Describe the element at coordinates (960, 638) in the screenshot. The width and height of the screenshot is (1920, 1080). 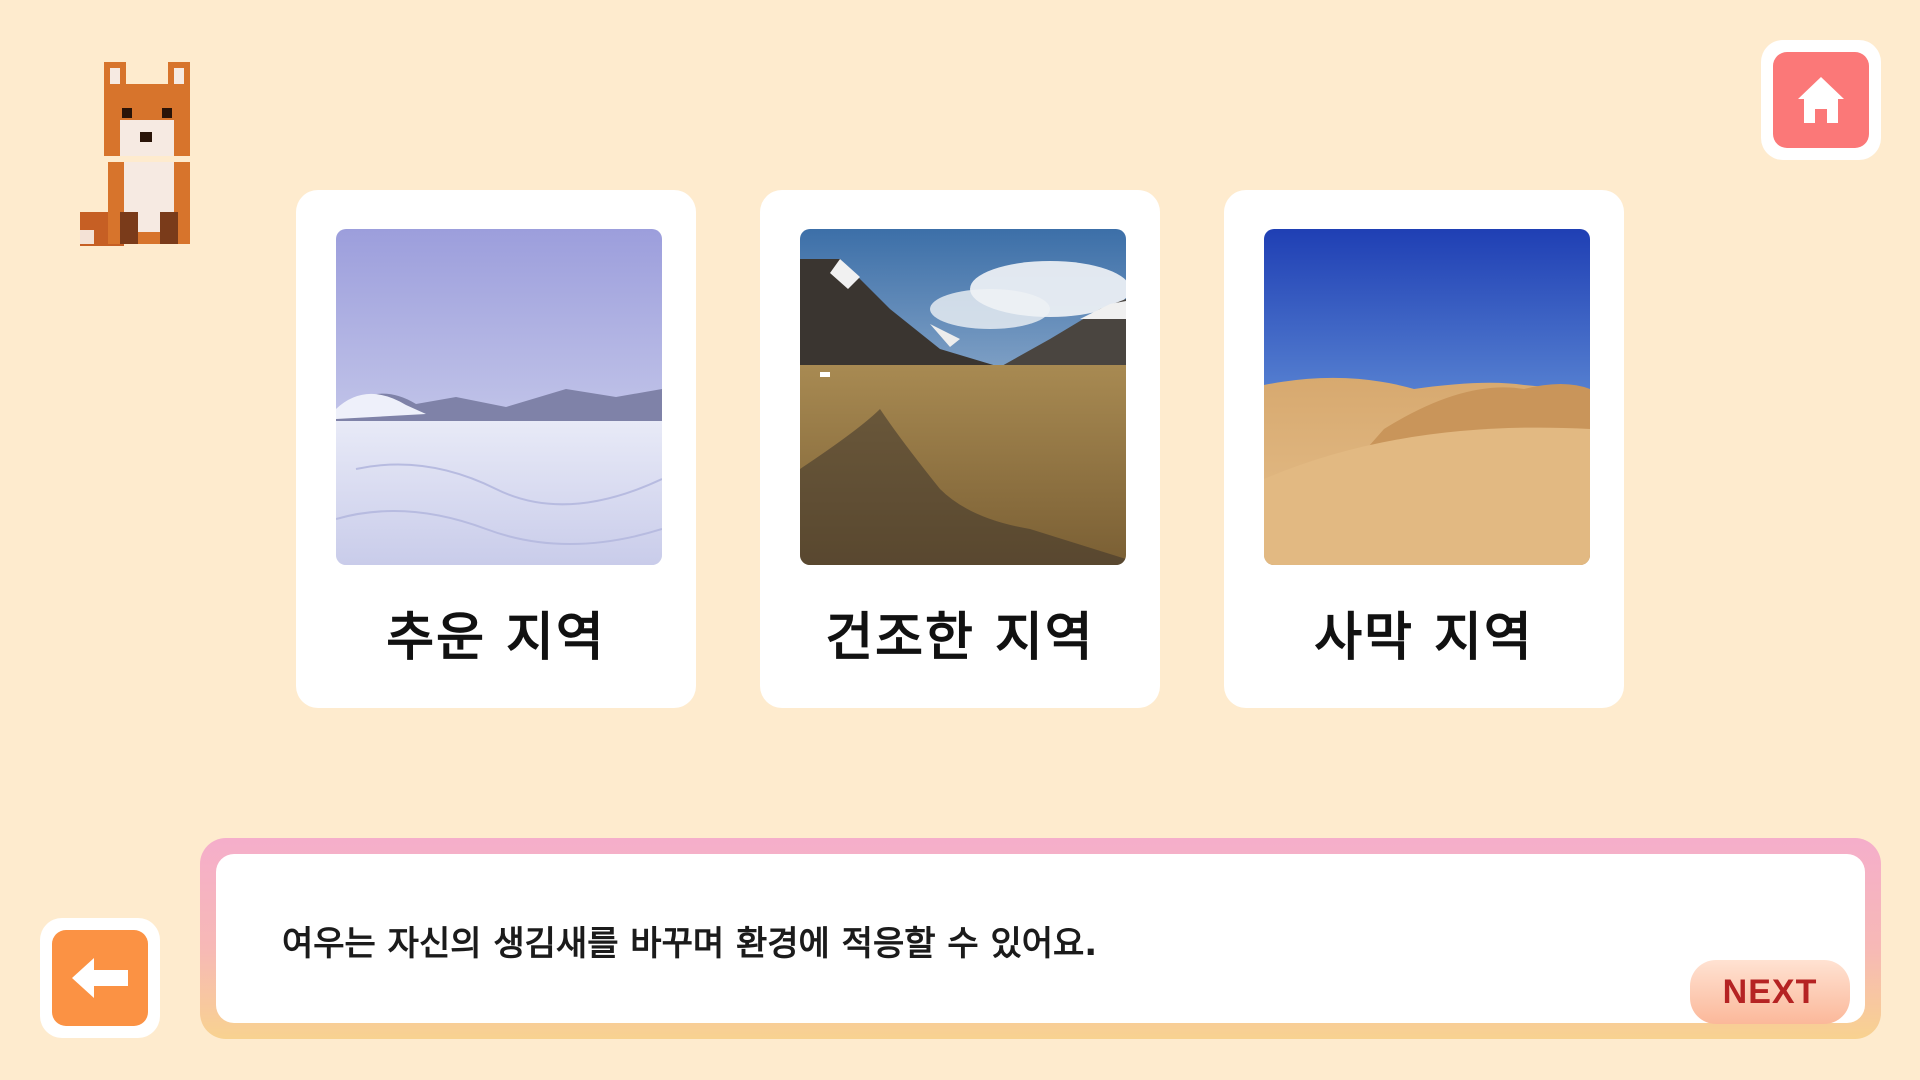
I see `card-label: 건조한 지역` at that location.